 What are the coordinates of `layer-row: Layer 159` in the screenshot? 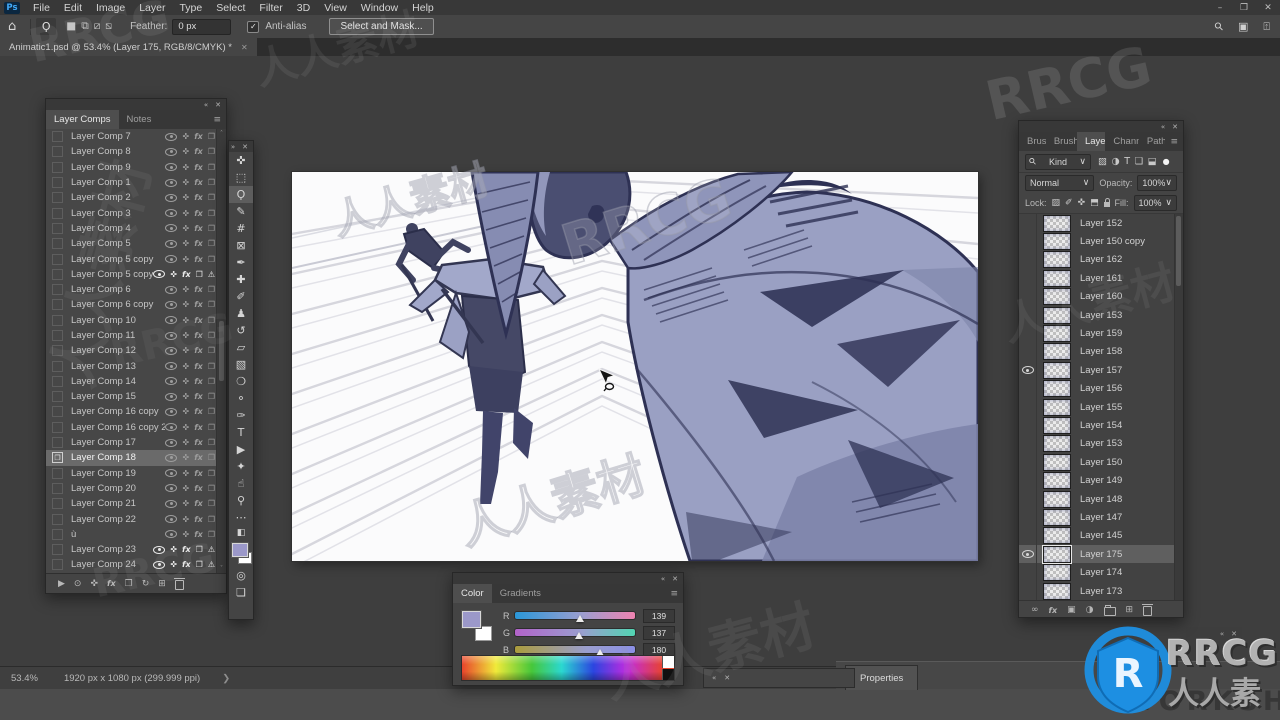 It's located at (1101, 333).